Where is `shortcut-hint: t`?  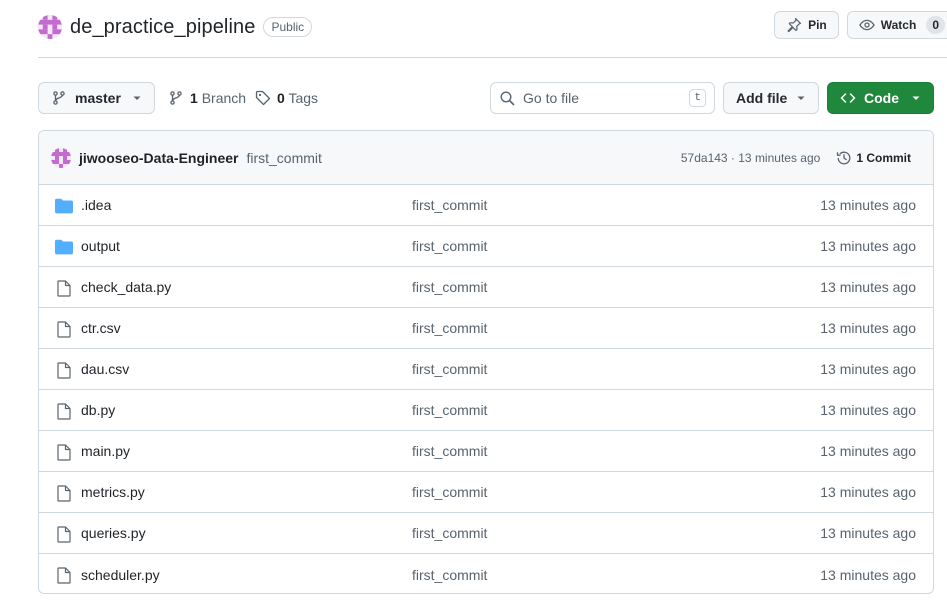
shortcut-hint: t is located at coordinates (697, 98).